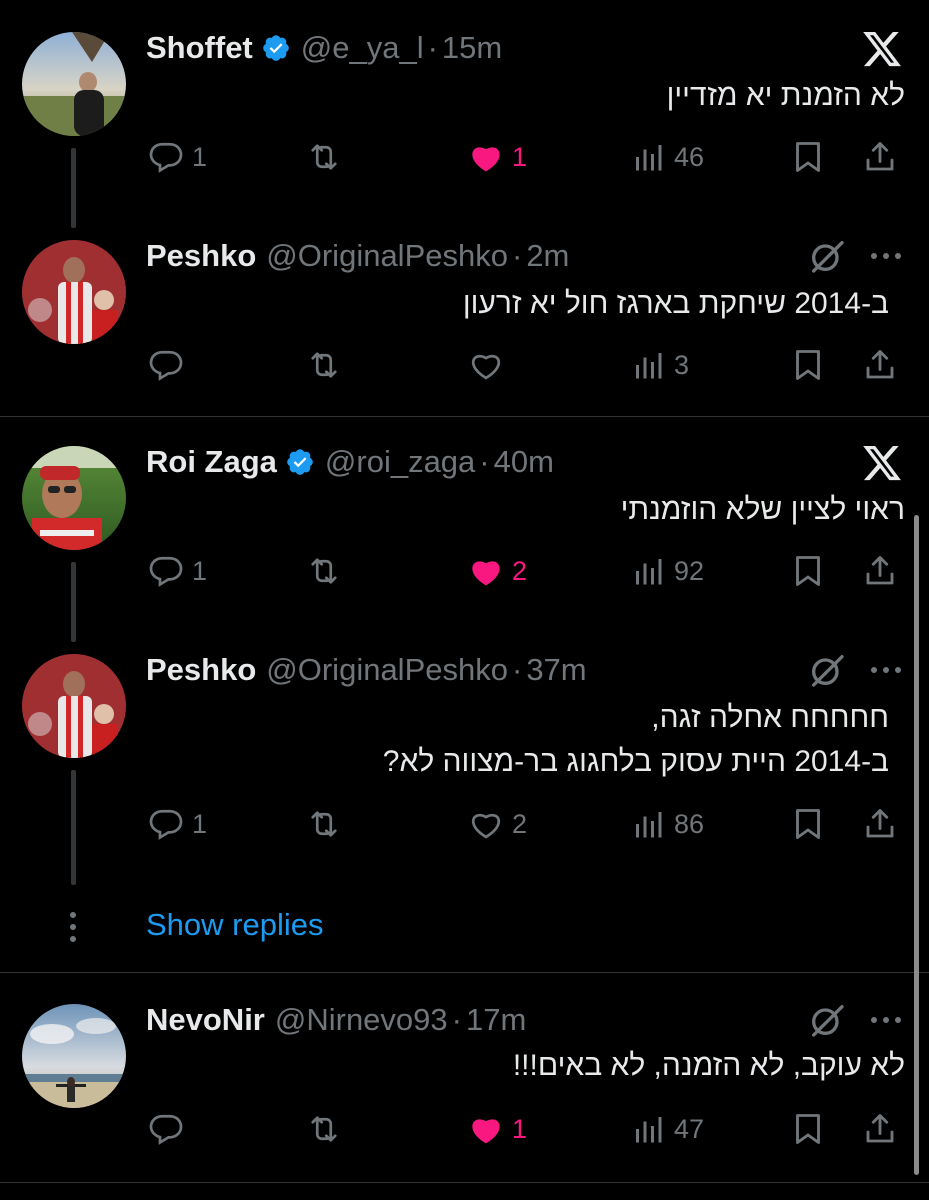 The width and height of the screenshot is (929, 1200). I want to click on tweet-header: Roi Zaga @roi_zaga · 40m, so click(350, 462).